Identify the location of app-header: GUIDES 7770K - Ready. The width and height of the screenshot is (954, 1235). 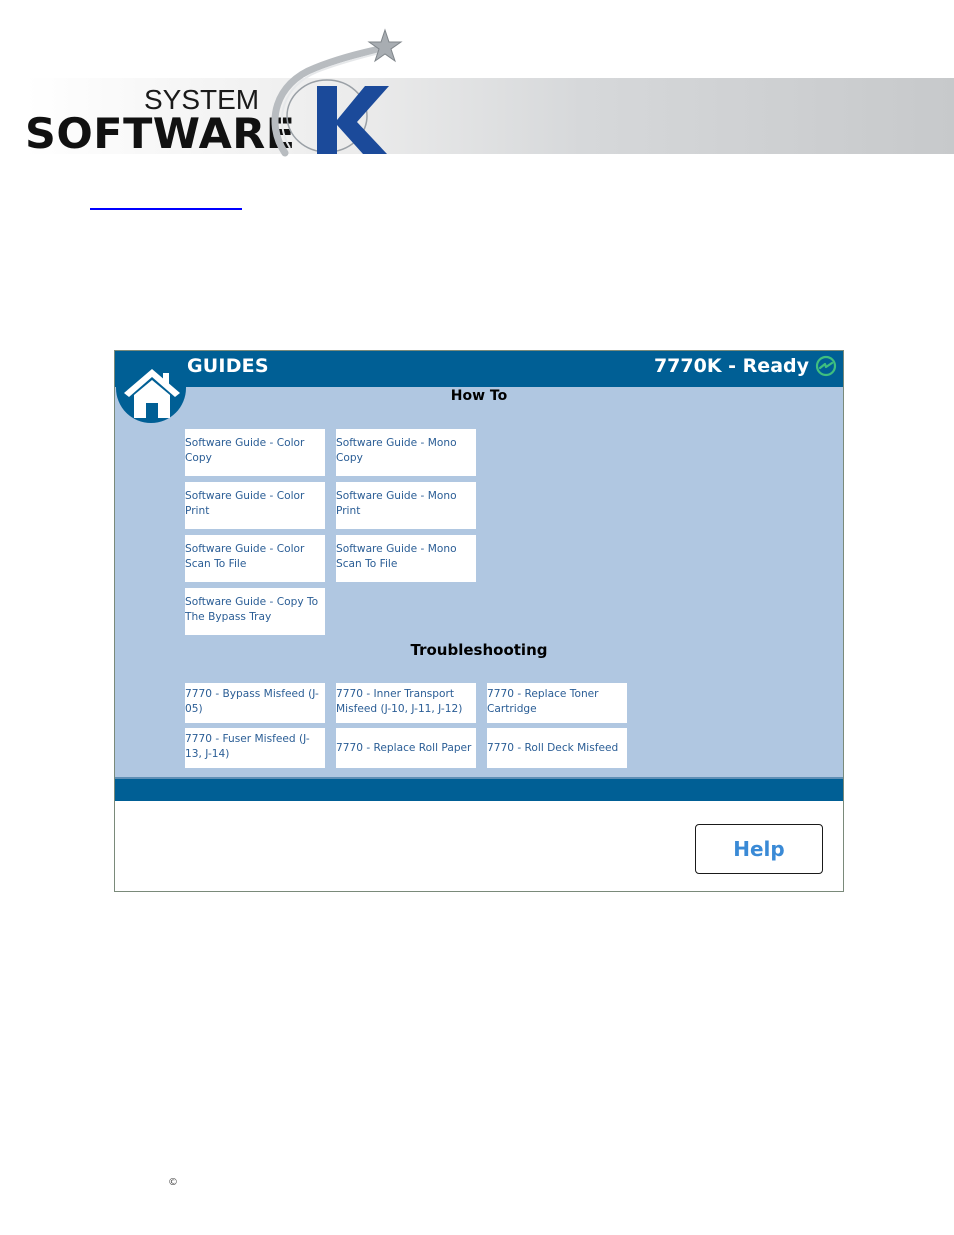
(479, 369).